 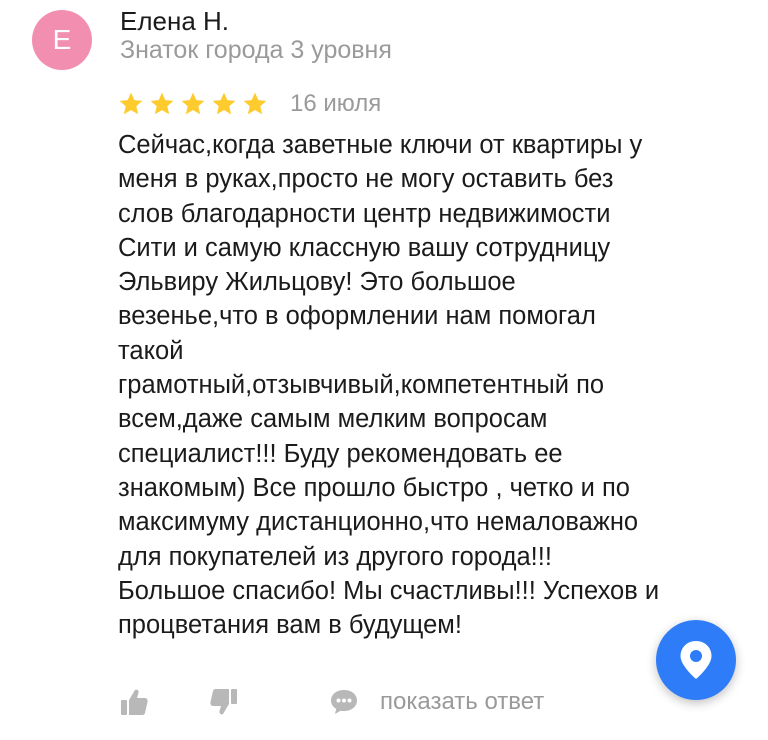 I want to click on avatar: Е, so click(x=62, y=40).